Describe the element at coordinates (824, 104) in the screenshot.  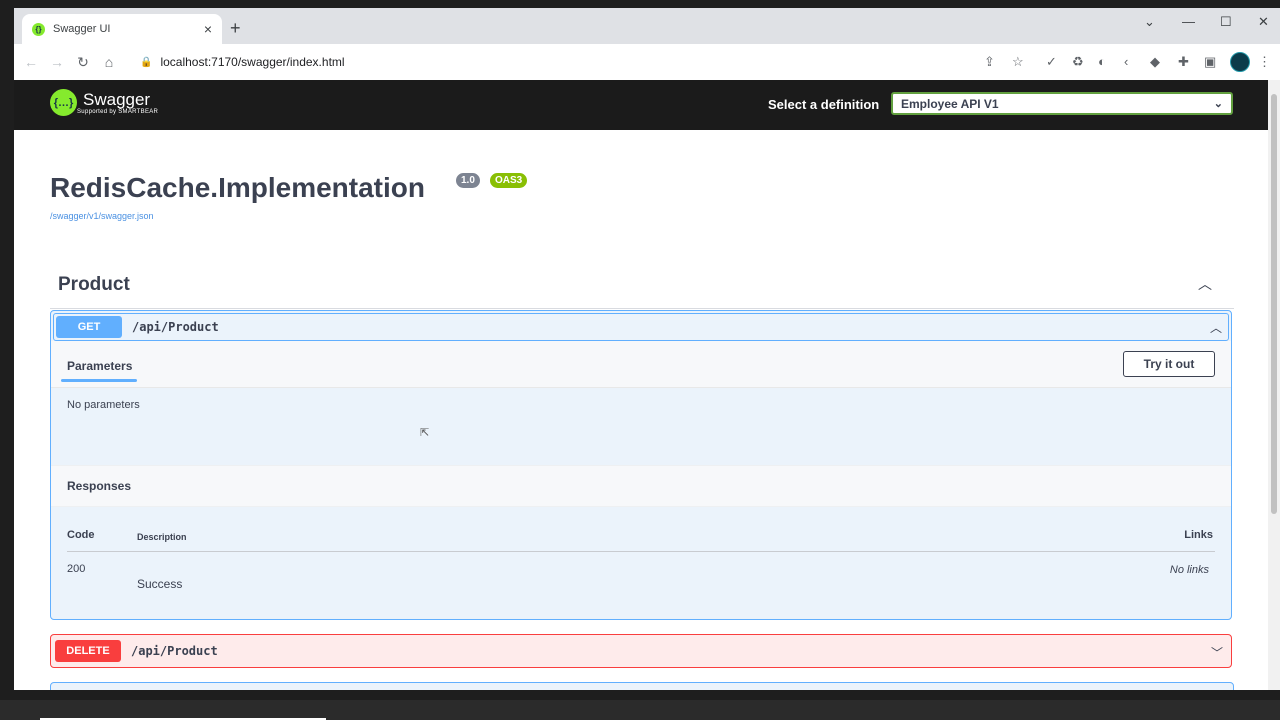
I see `definition-label: Select a definition` at that location.